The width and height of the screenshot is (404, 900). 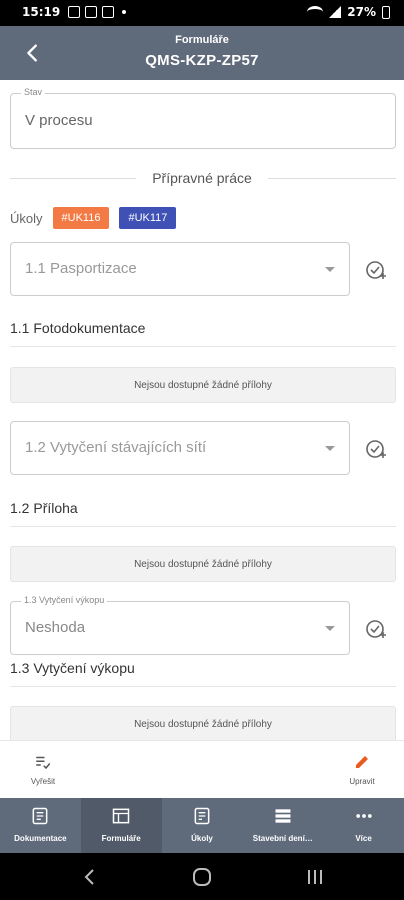 I want to click on select-label: 1.3 Vytyčení výkopu, so click(x=64, y=600).